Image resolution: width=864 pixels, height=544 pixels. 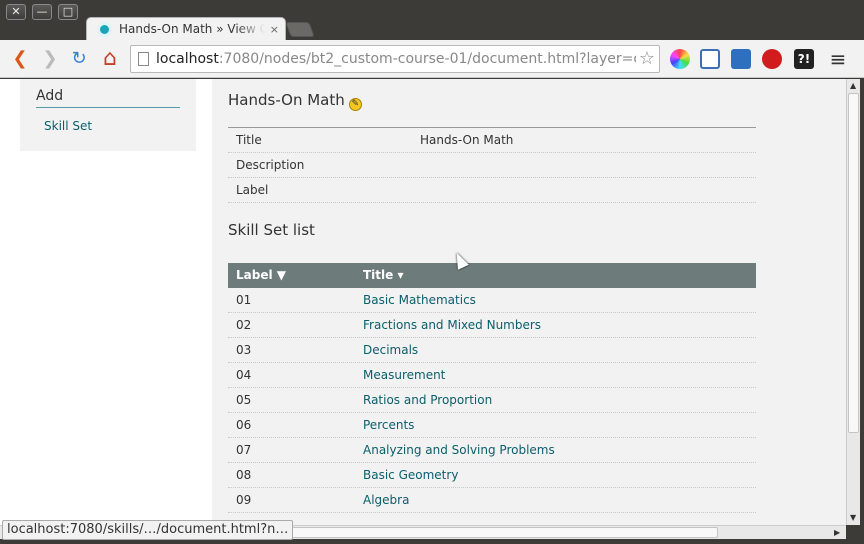 I want to click on sidebar-add-panel: Add Skill Set, so click(x=108, y=115).